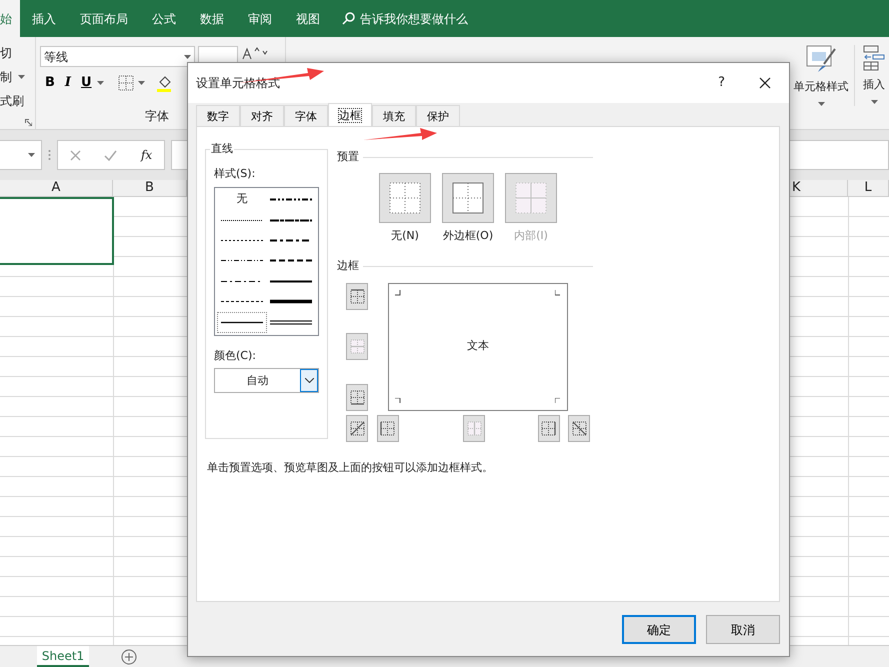  Describe the element at coordinates (68, 82) in the screenshot. I see `format-button: I` at that location.